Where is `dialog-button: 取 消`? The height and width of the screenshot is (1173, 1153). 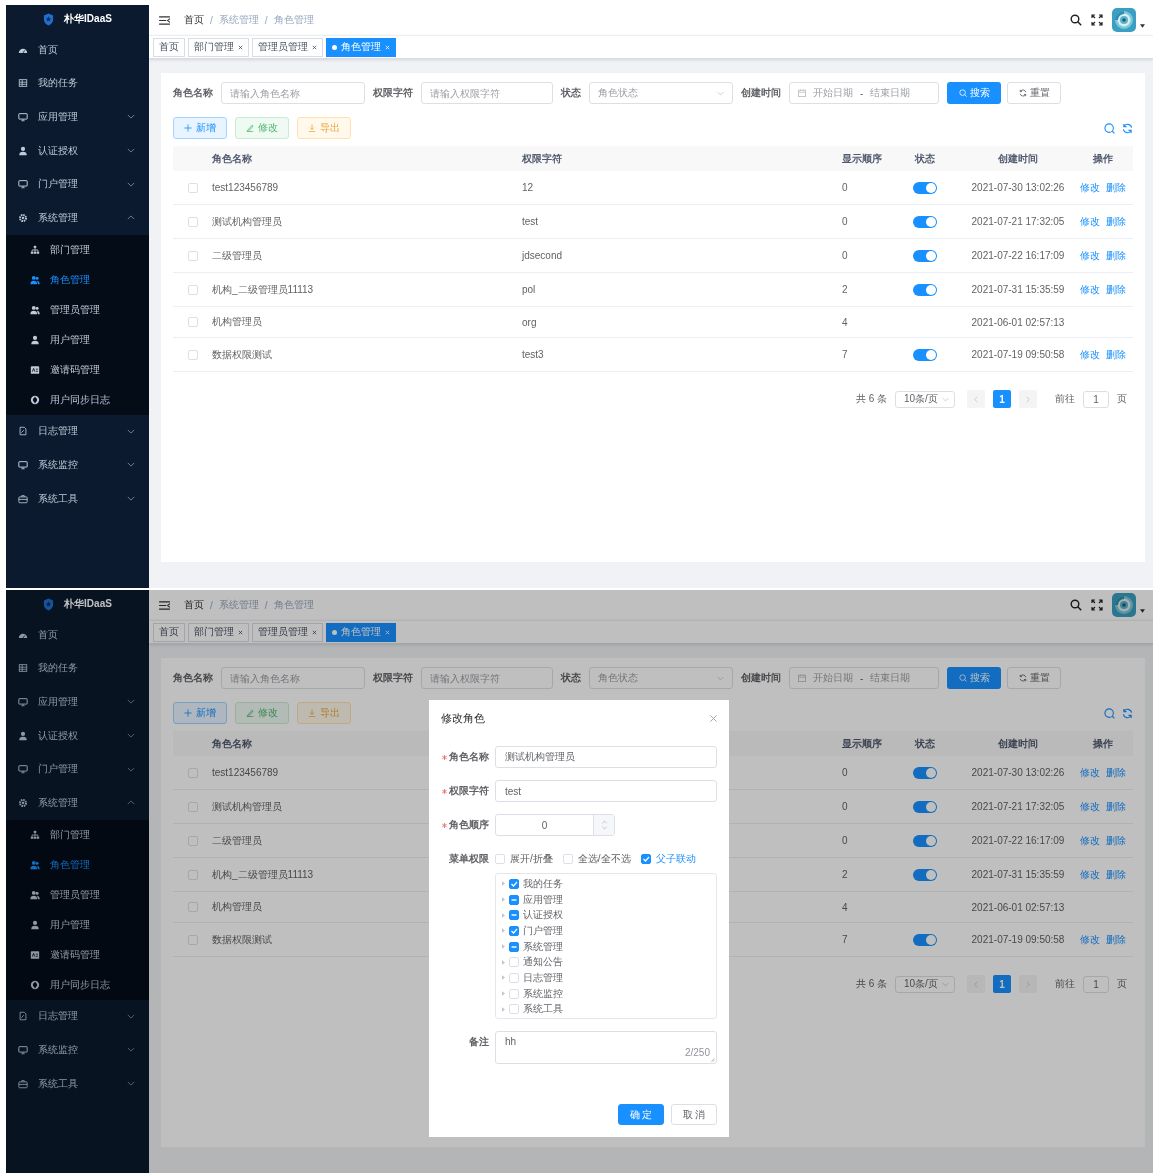 dialog-button: 取 消 is located at coordinates (694, 1114).